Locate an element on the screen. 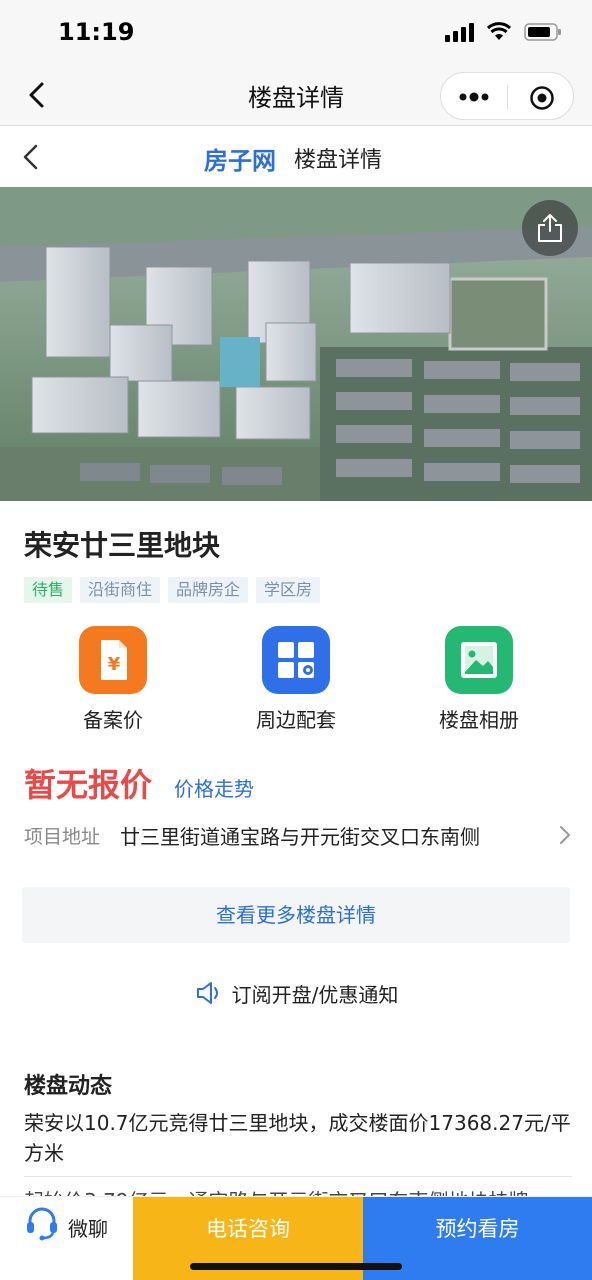 The height and width of the screenshot is (1280, 592). chevron-right-icon is located at coordinates (565, 835).